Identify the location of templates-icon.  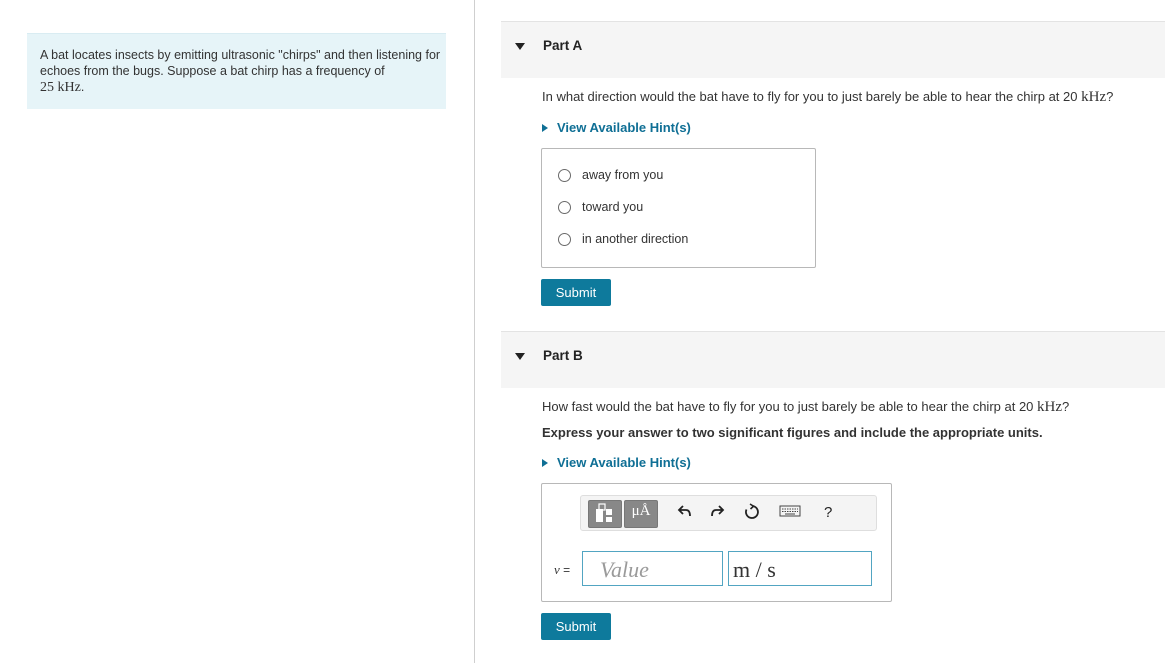
(604, 512).